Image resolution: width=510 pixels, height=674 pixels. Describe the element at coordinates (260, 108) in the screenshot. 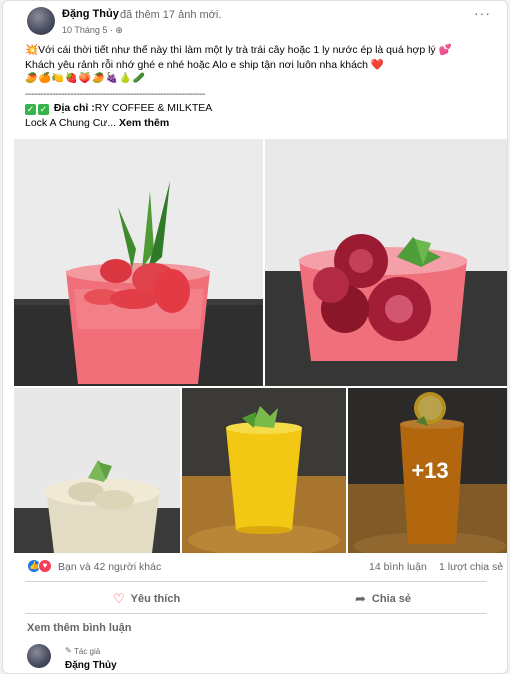

I see `address-line: ✓ ✓ Địa chỉ :RY COFFEE & MILKTEA` at that location.